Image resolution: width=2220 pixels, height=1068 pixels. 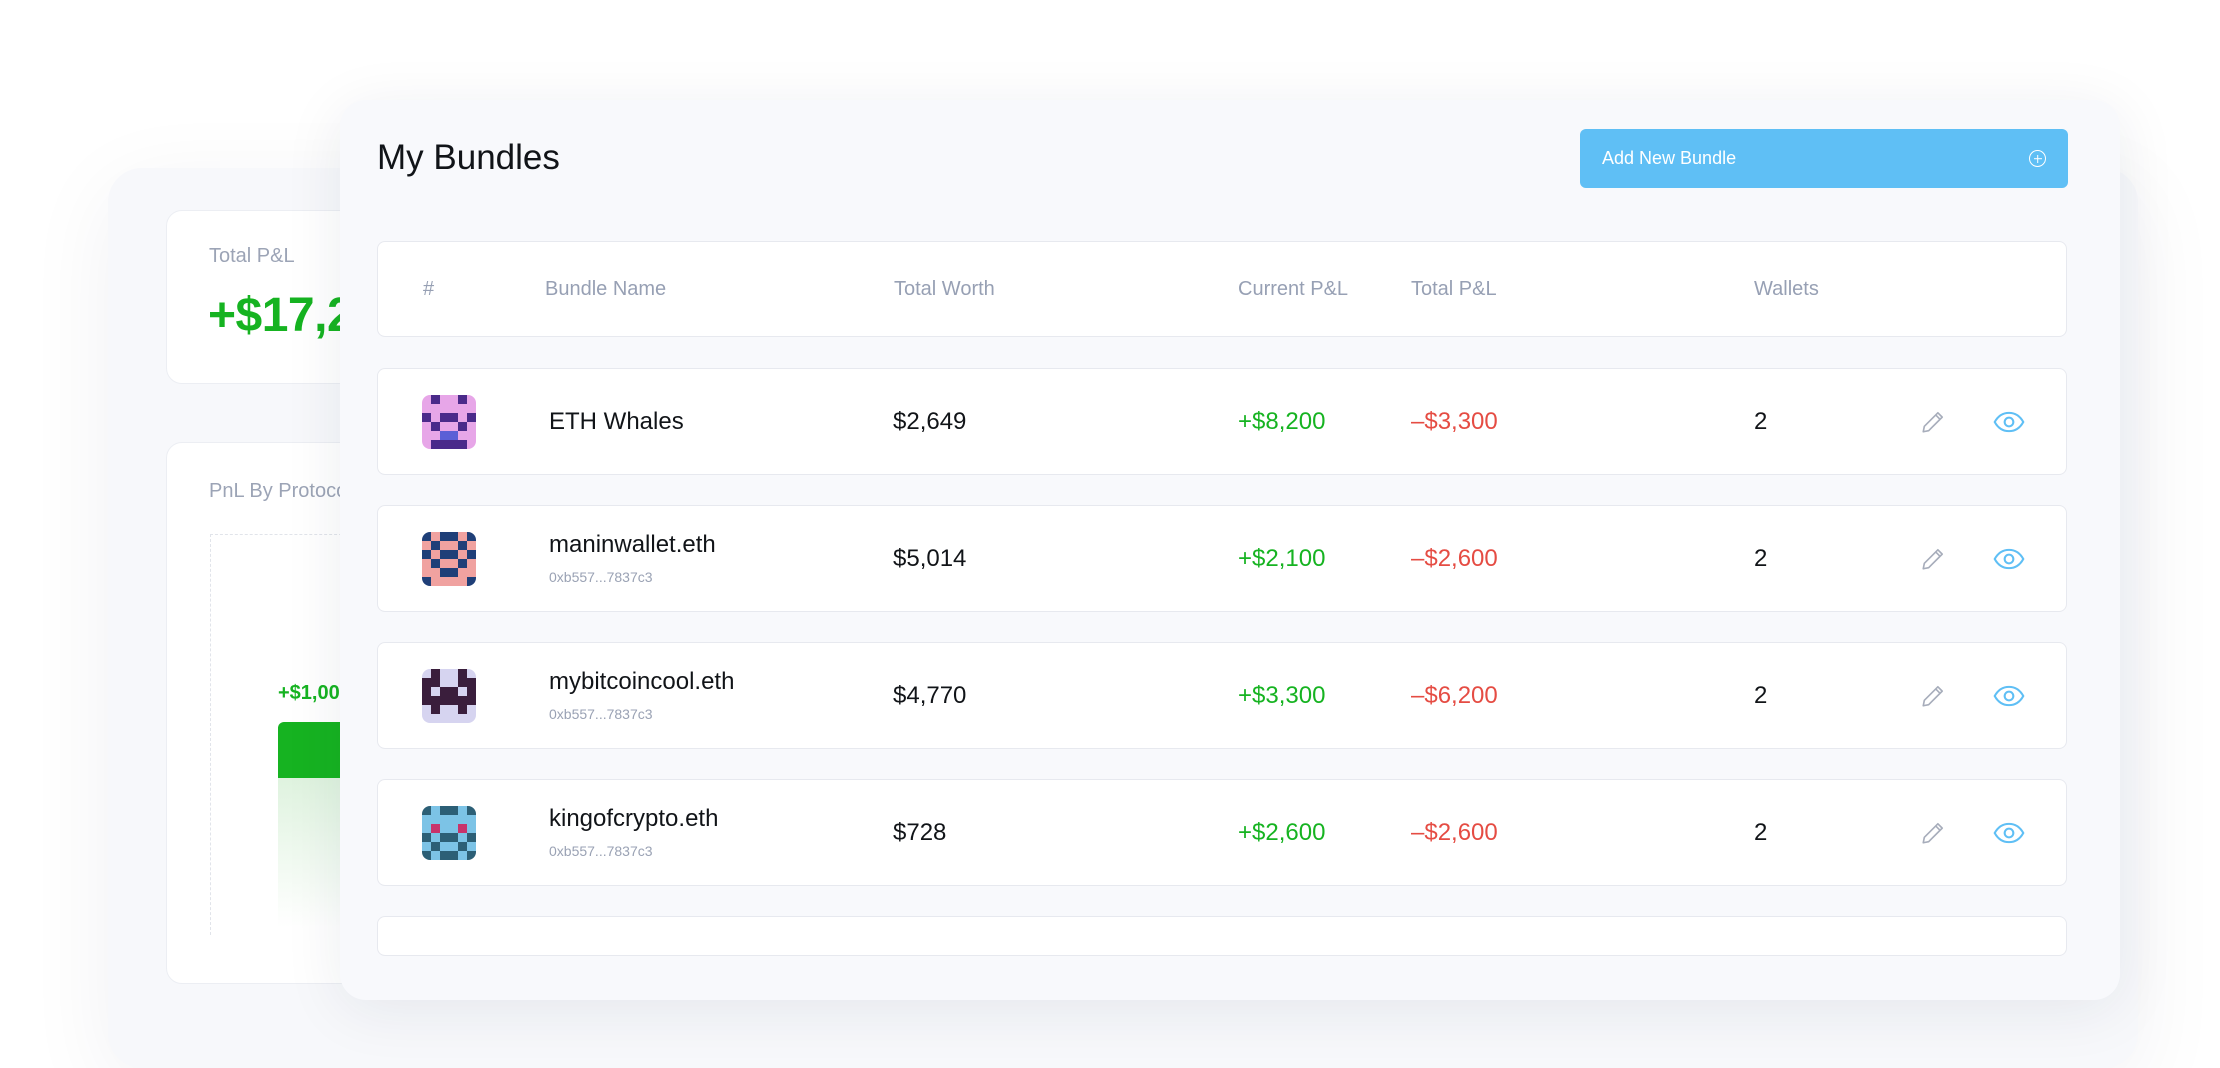 I want to click on add-new-bundle-button: Add New Bundle, so click(x=1824, y=158).